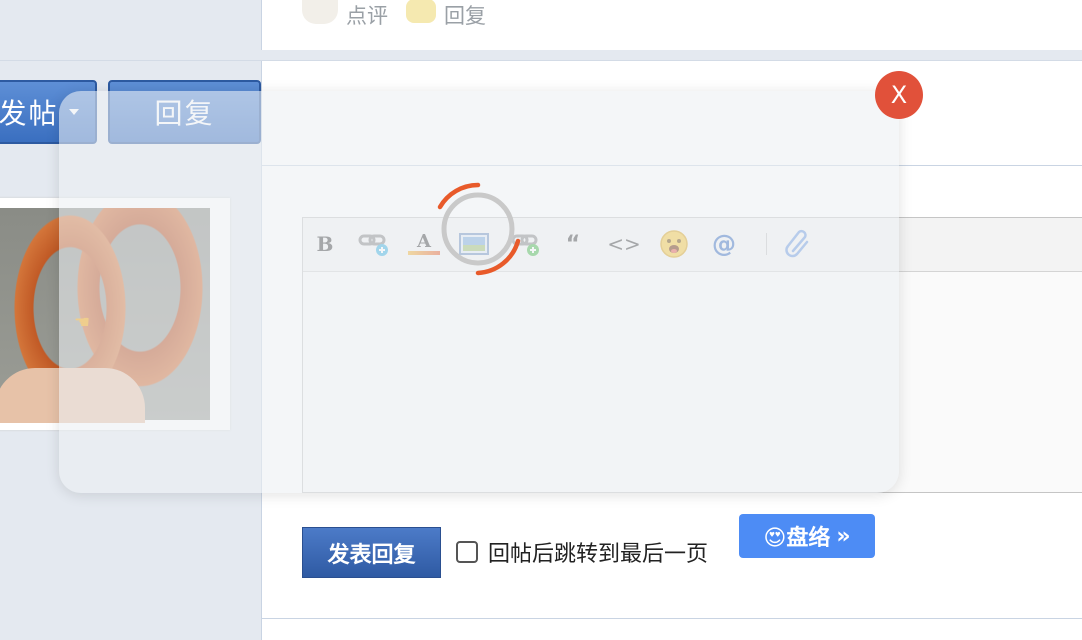 The width and height of the screenshot is (1082, 640). I want to click on double-chevron-right-icon: », so click(843, 536).